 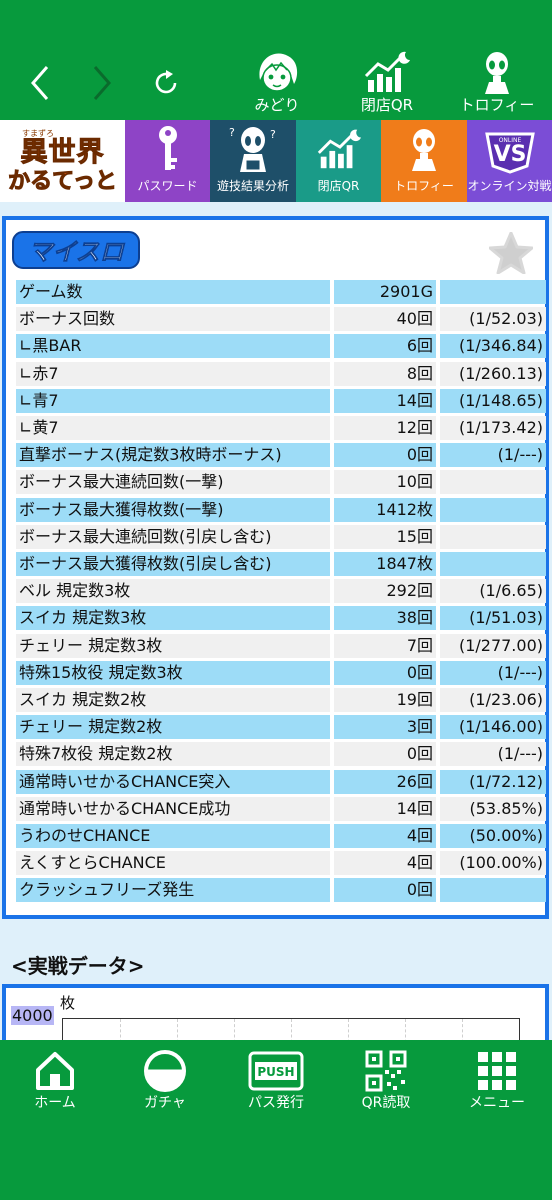 I want to click on logo-title-line2: かるてっと, so click(x=63, y=180).